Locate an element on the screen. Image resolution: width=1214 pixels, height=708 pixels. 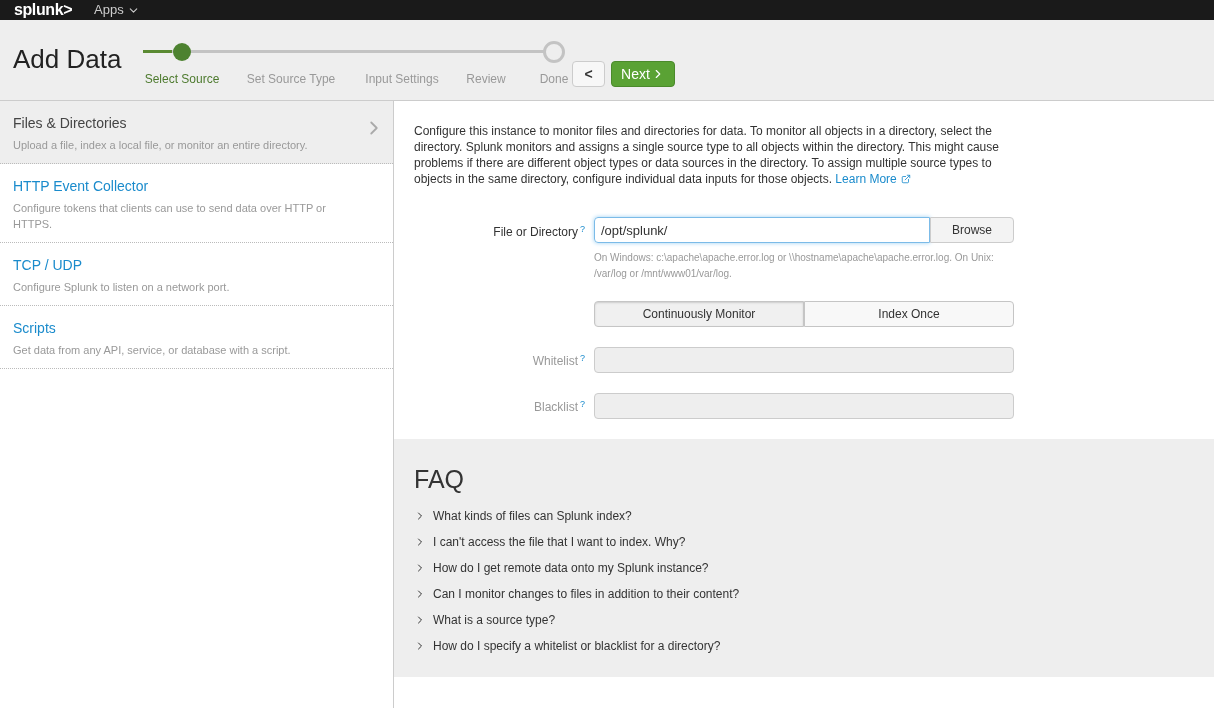
faq-question: I can't access the file that I want to index. Why? is located at coordinates (804, 541).